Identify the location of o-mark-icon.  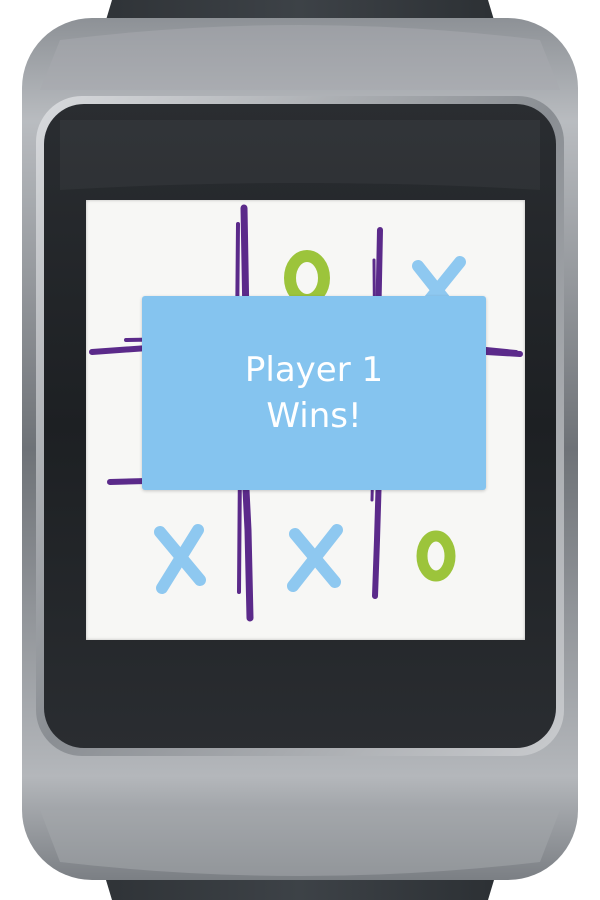
(436, 556).